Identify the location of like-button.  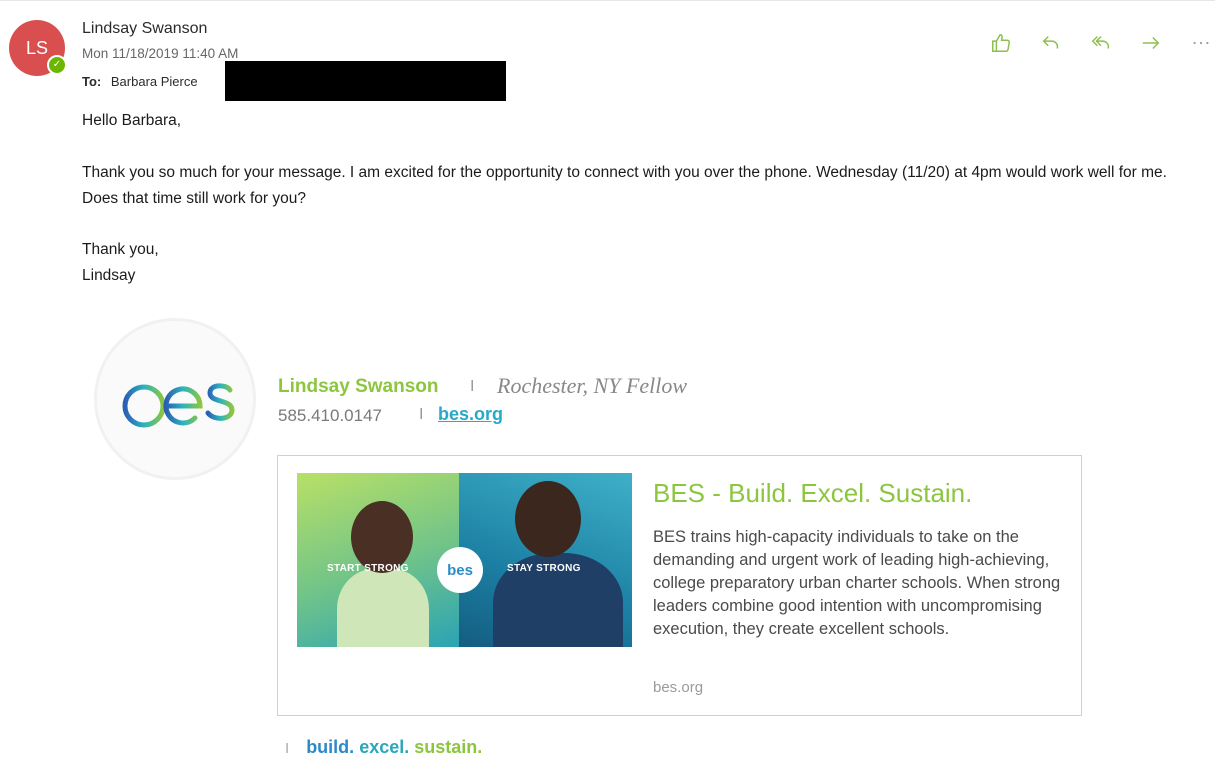
(1001, 43).